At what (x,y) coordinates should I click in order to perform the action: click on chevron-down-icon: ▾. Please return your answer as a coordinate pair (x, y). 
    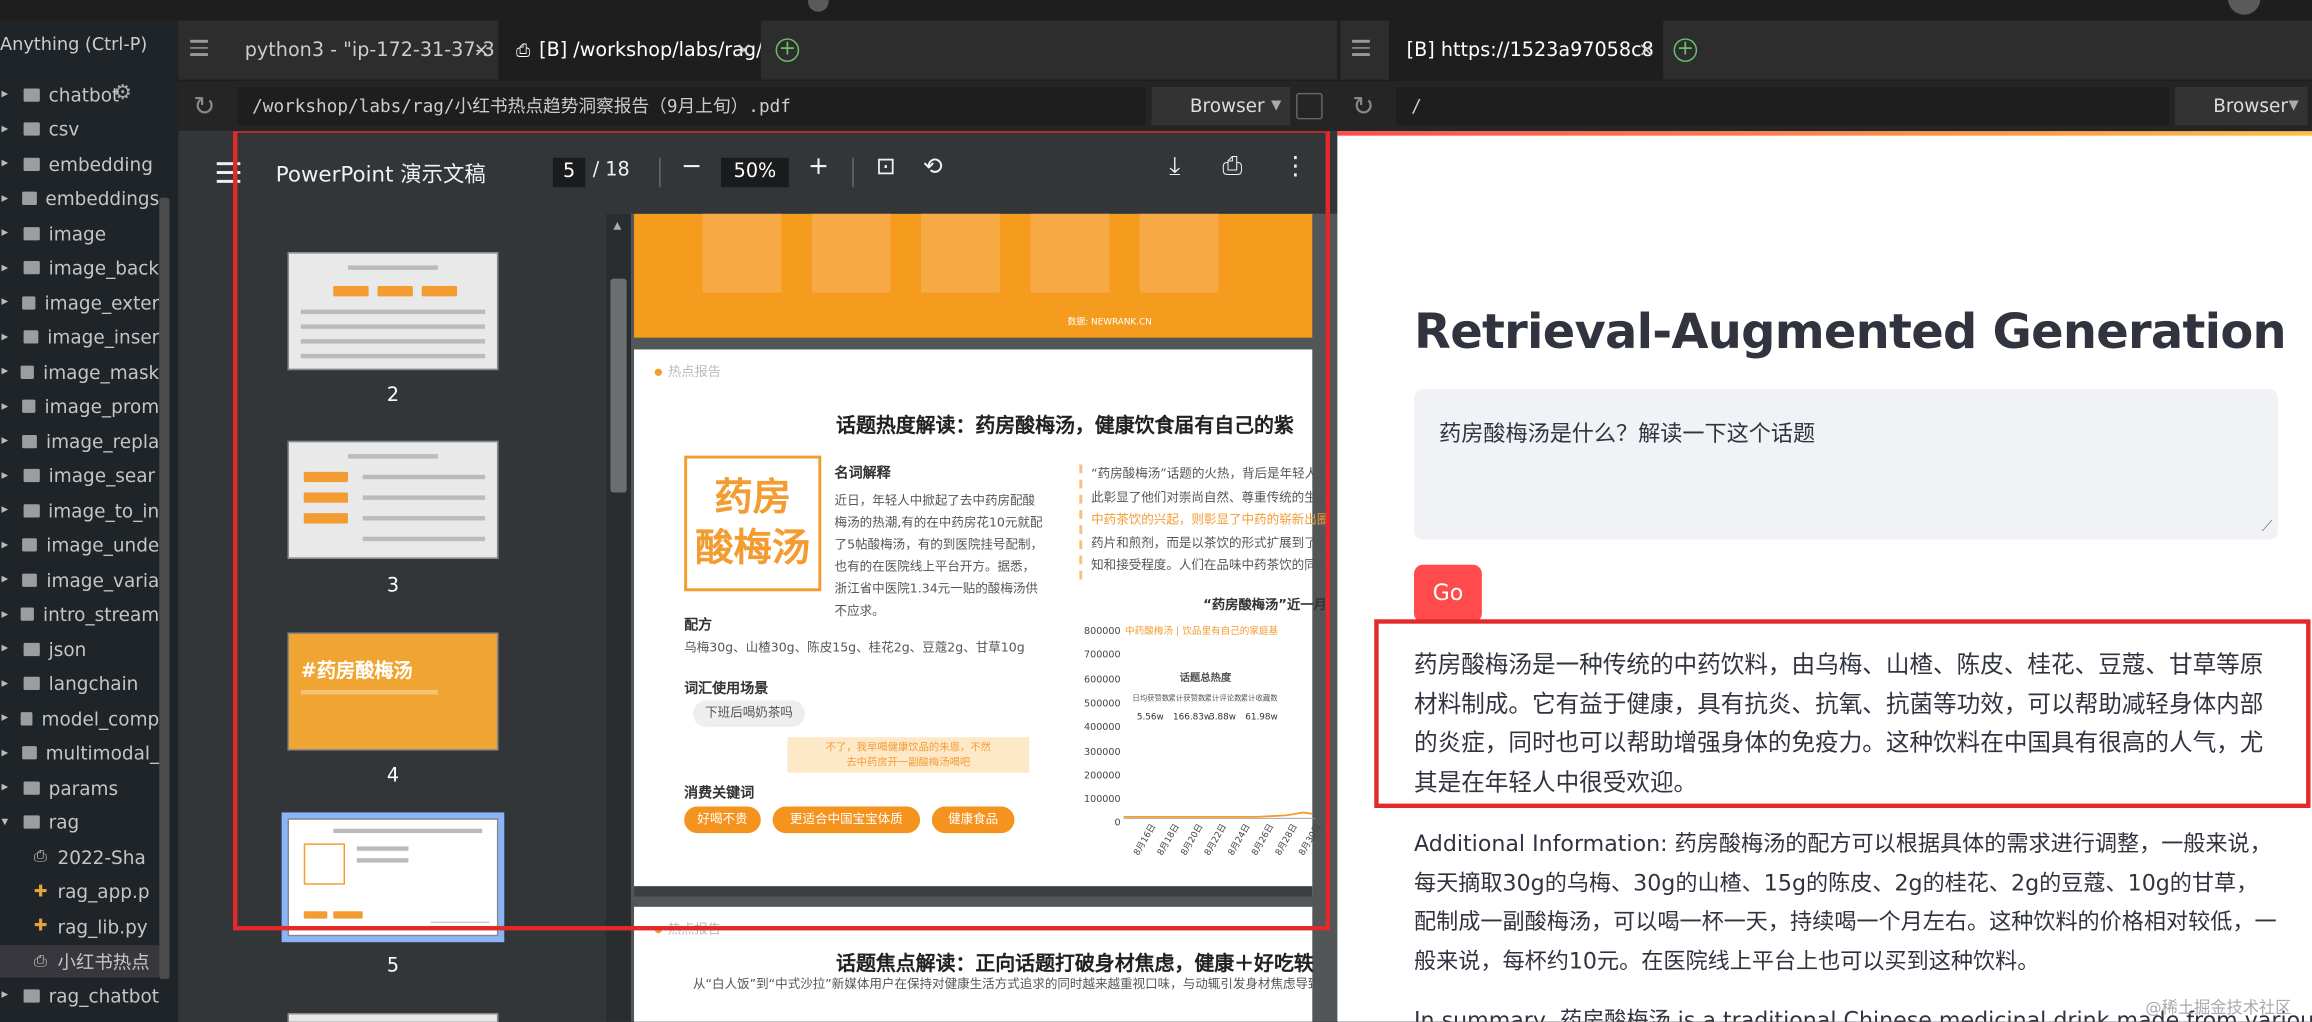
    Looking at the image, I should click on (8, 822).